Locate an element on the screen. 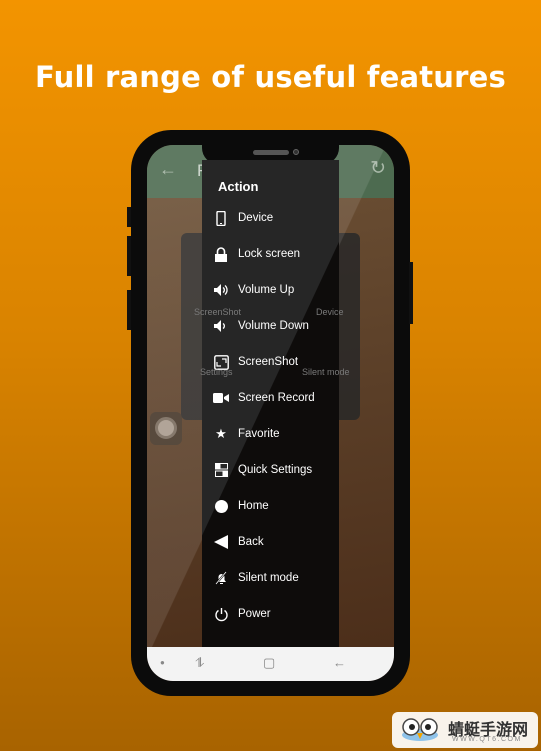 This screenshot has width=541, height=751. system-nav-bar: ● ⥮ ▢ ← is located at coordinates (270, 664).